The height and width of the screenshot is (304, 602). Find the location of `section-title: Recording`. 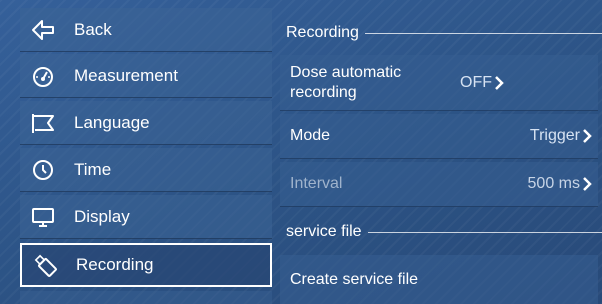

section-title: Recording is located at coordinates (322, 32).